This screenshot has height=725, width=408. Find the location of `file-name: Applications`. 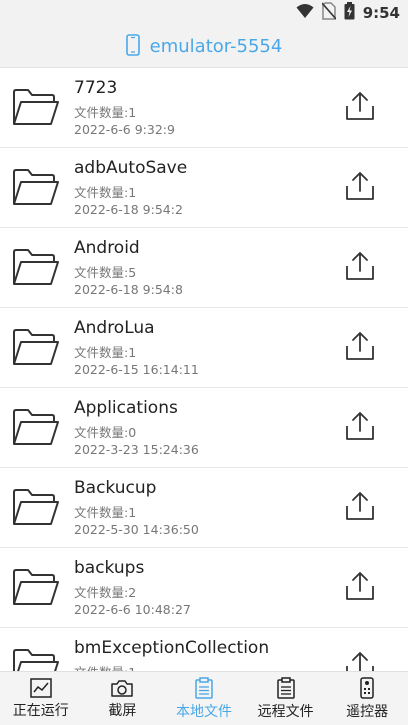

file-name: Applications is located at coordinates (126, 408).